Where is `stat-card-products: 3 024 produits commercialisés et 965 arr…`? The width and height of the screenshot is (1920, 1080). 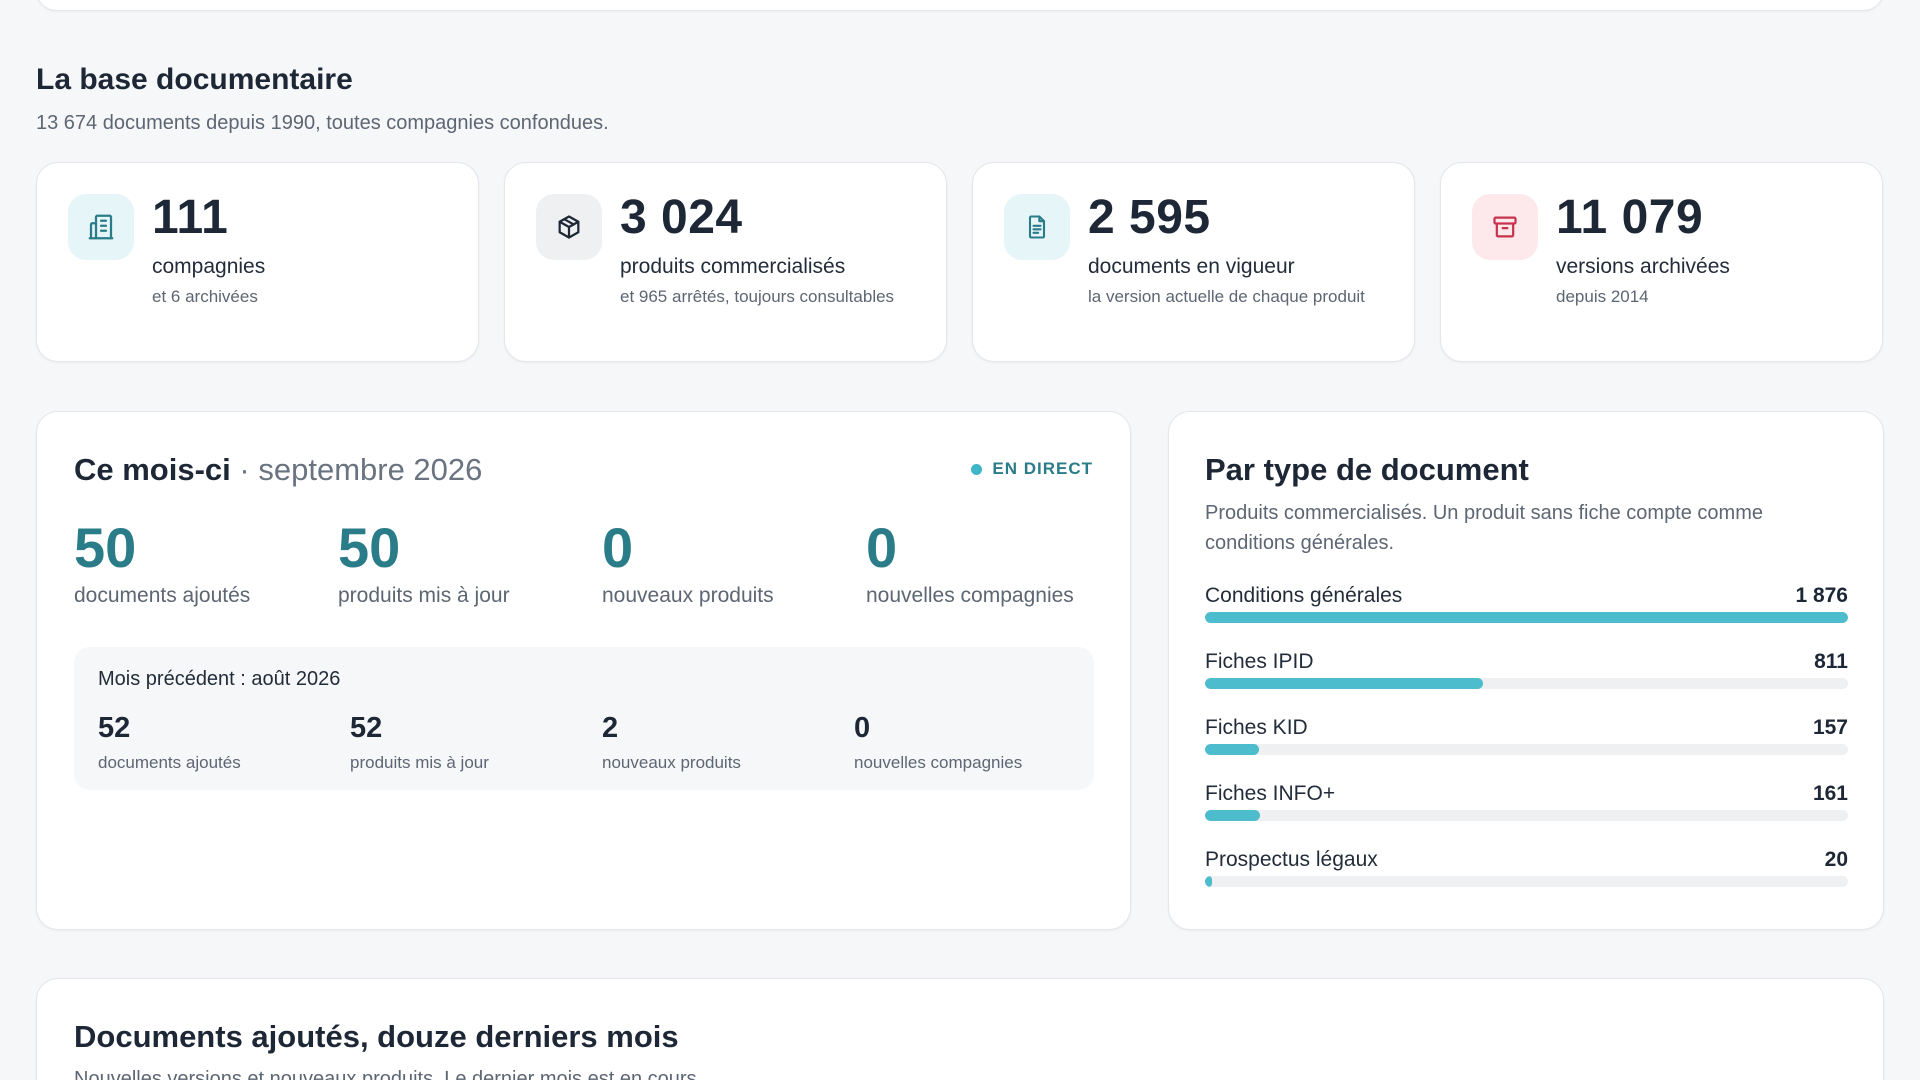 stat-card-products: 3 024 produits commercialisés et 965 arr… is located at coordinates (725, 262).